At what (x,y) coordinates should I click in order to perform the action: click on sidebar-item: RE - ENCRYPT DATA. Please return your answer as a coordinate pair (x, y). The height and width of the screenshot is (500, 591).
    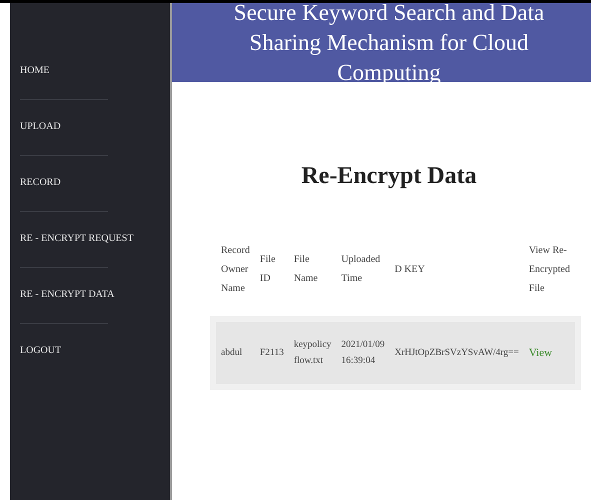
    Looking at the image, I should click on (90, 295).